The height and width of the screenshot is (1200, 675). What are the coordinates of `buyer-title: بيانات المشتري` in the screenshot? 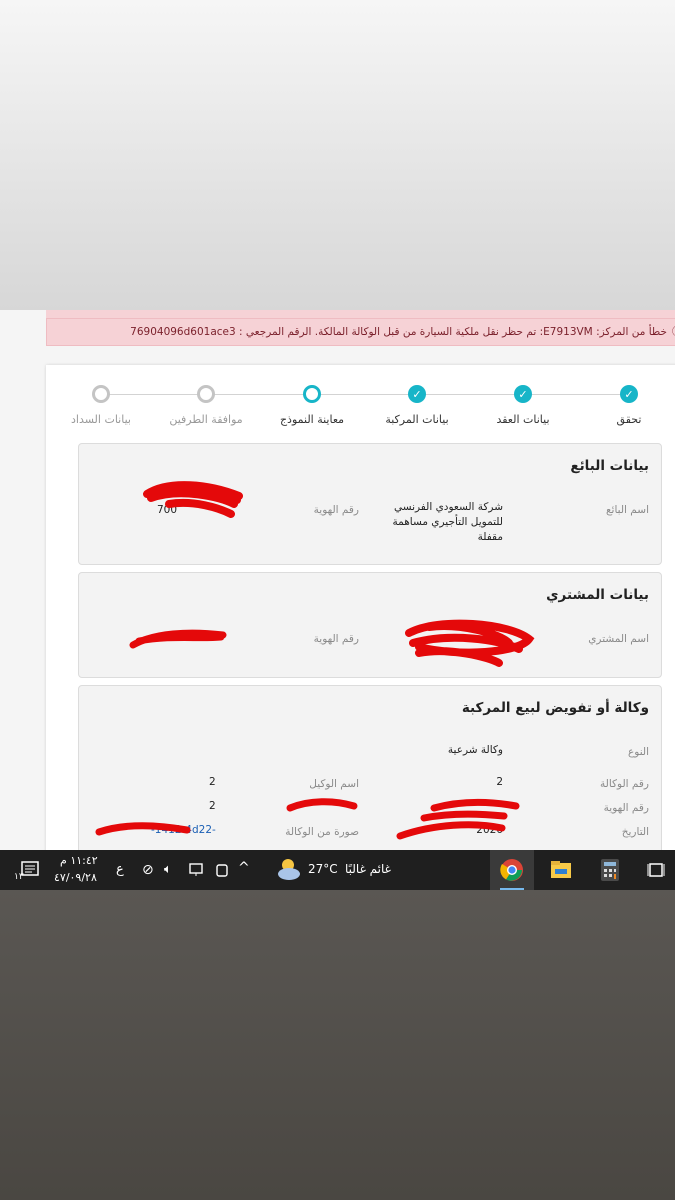 It's located at (597, 595).